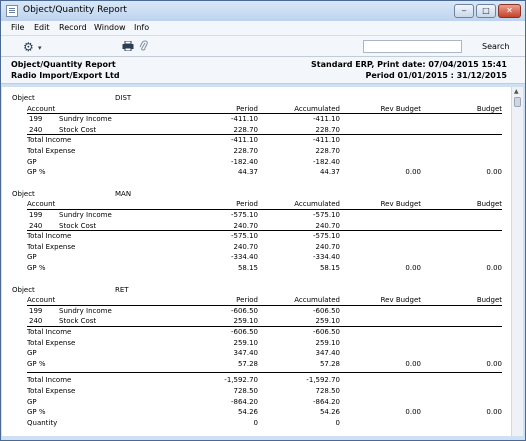  I want to click on paperclip-icon, so click(143, 46).